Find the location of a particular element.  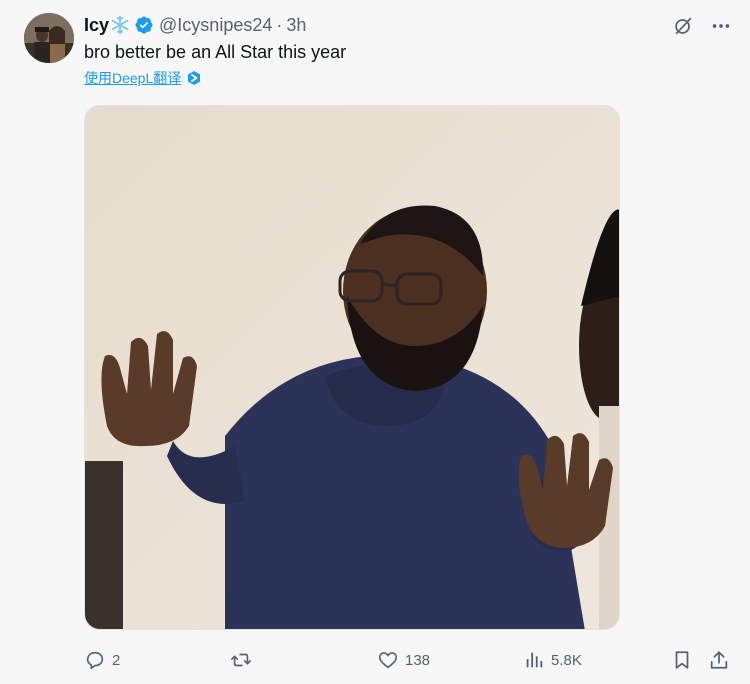

reply-count: 2 is located at coordinates (116, 660).